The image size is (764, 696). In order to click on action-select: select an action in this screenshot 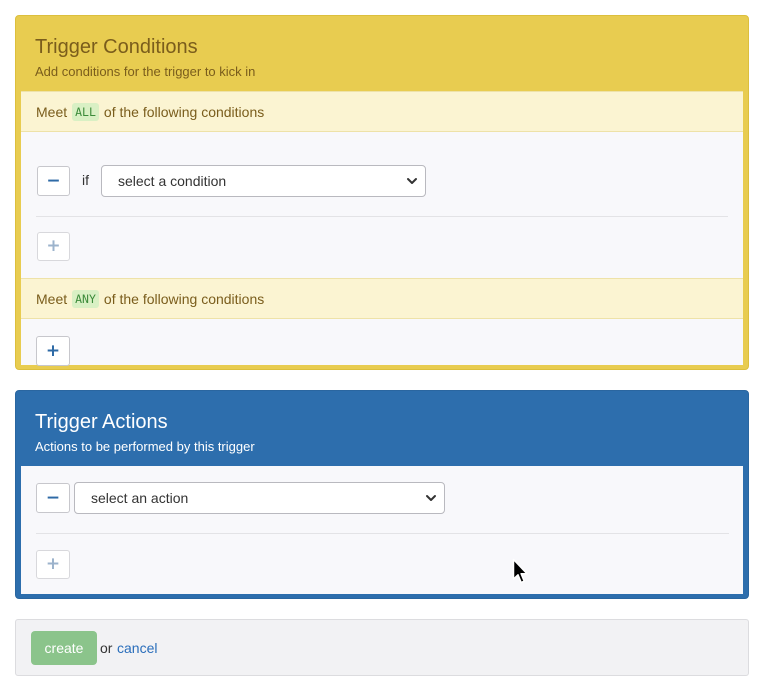, I will do `click(259, 498)`.